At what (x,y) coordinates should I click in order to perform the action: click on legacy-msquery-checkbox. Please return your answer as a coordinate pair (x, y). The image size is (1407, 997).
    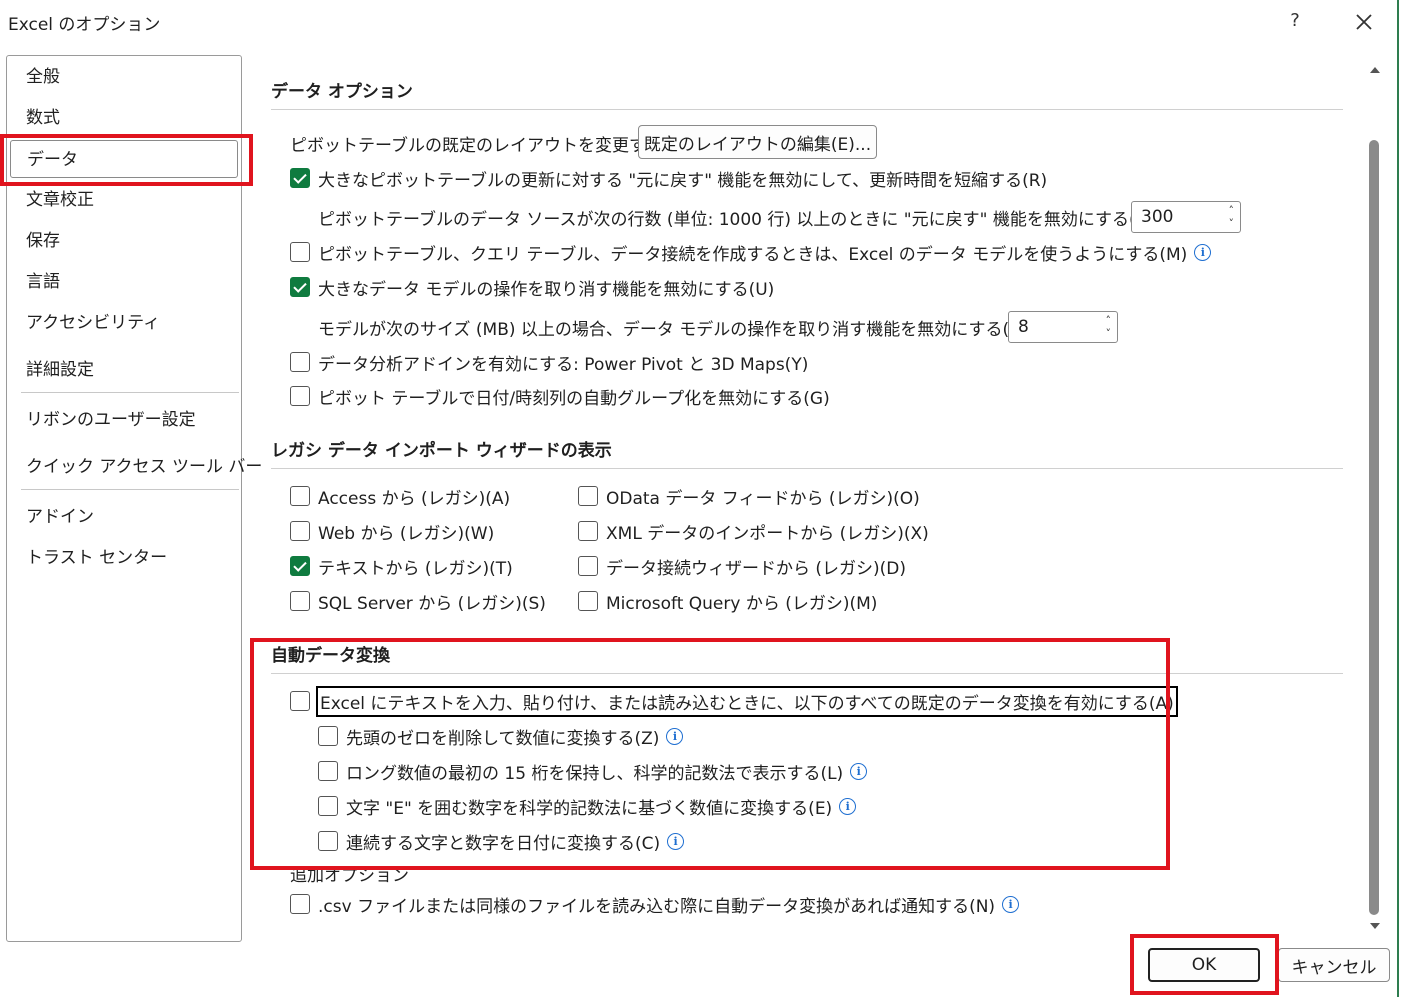
    Looking at the image, I should click on (588, 601).